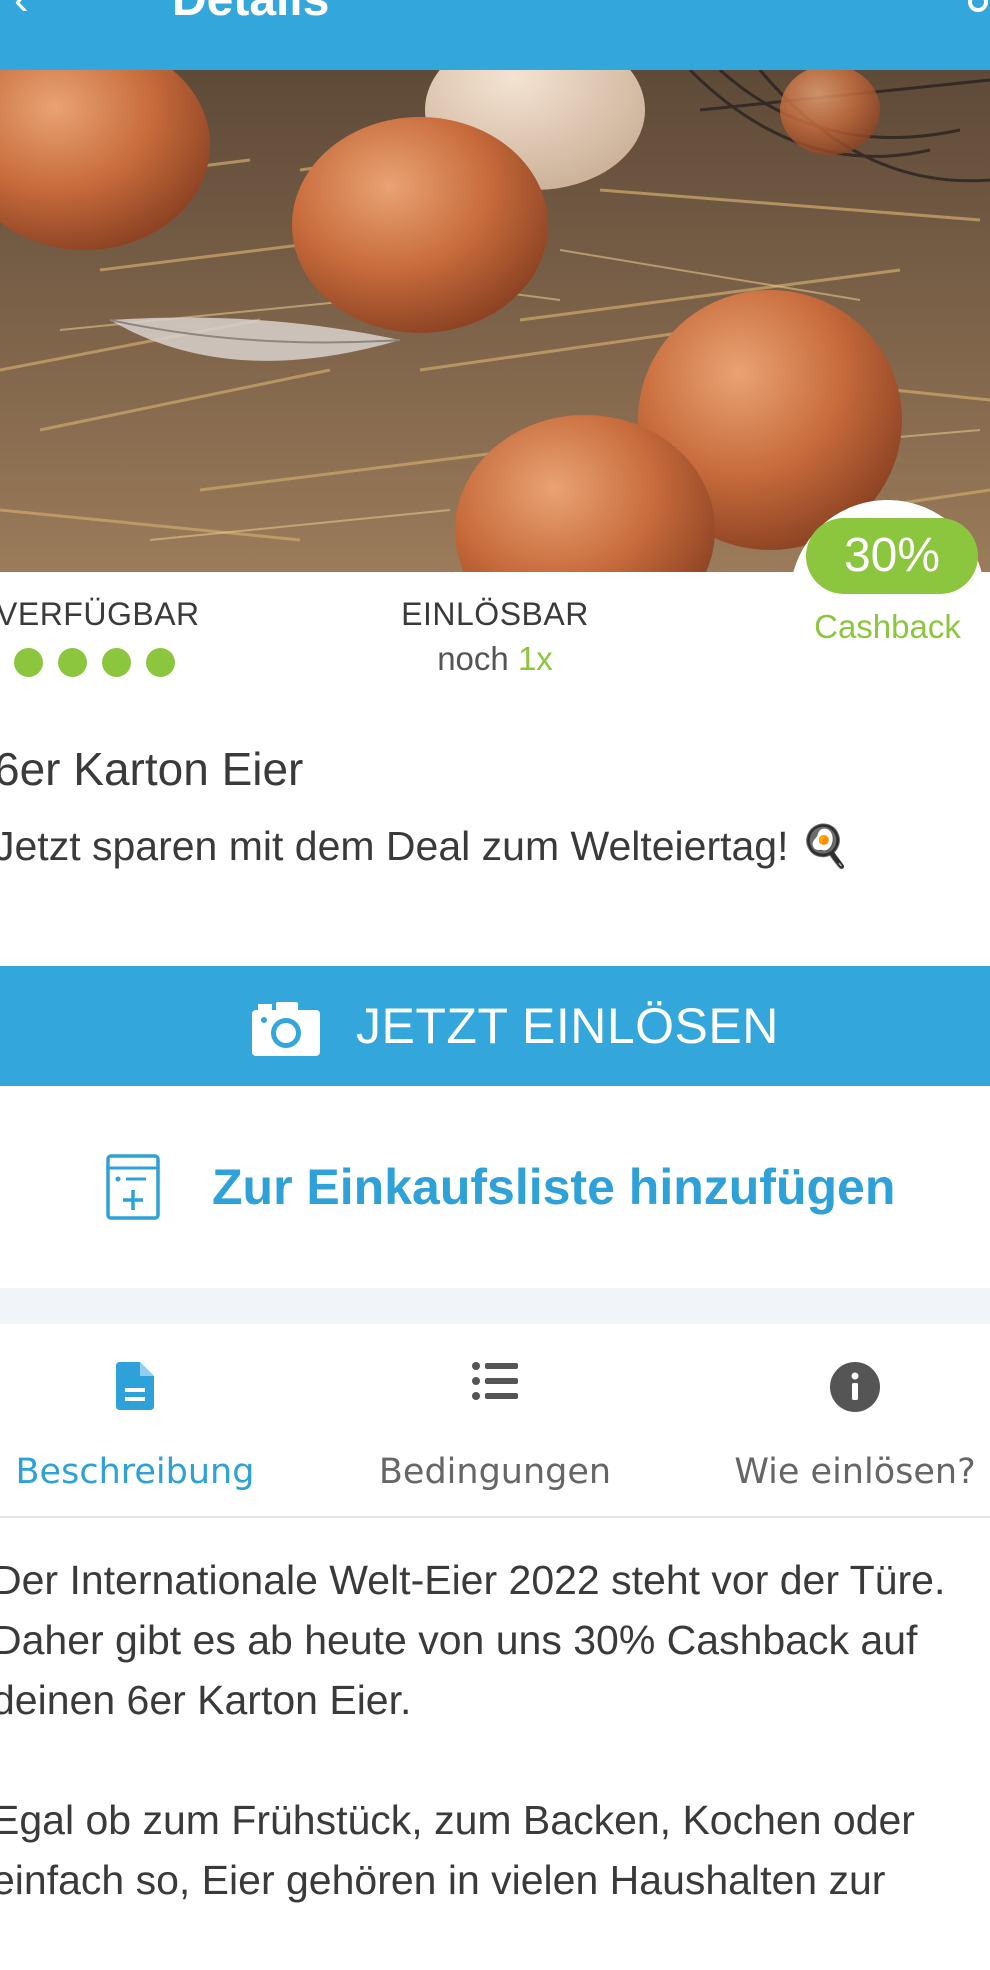  What do you see at coordinates (495, 1306) in the screenshot?
I see `section-divider` at bounding box center [495, 1306].